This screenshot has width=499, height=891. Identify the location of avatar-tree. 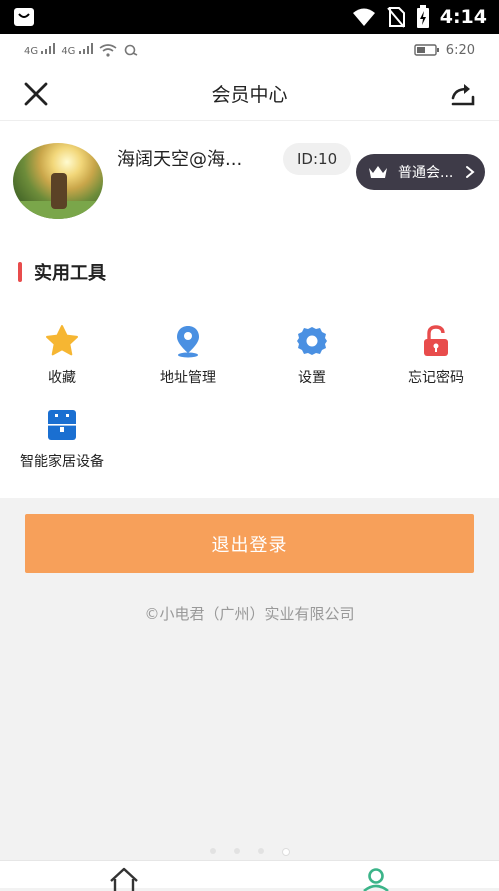
(59, 191).